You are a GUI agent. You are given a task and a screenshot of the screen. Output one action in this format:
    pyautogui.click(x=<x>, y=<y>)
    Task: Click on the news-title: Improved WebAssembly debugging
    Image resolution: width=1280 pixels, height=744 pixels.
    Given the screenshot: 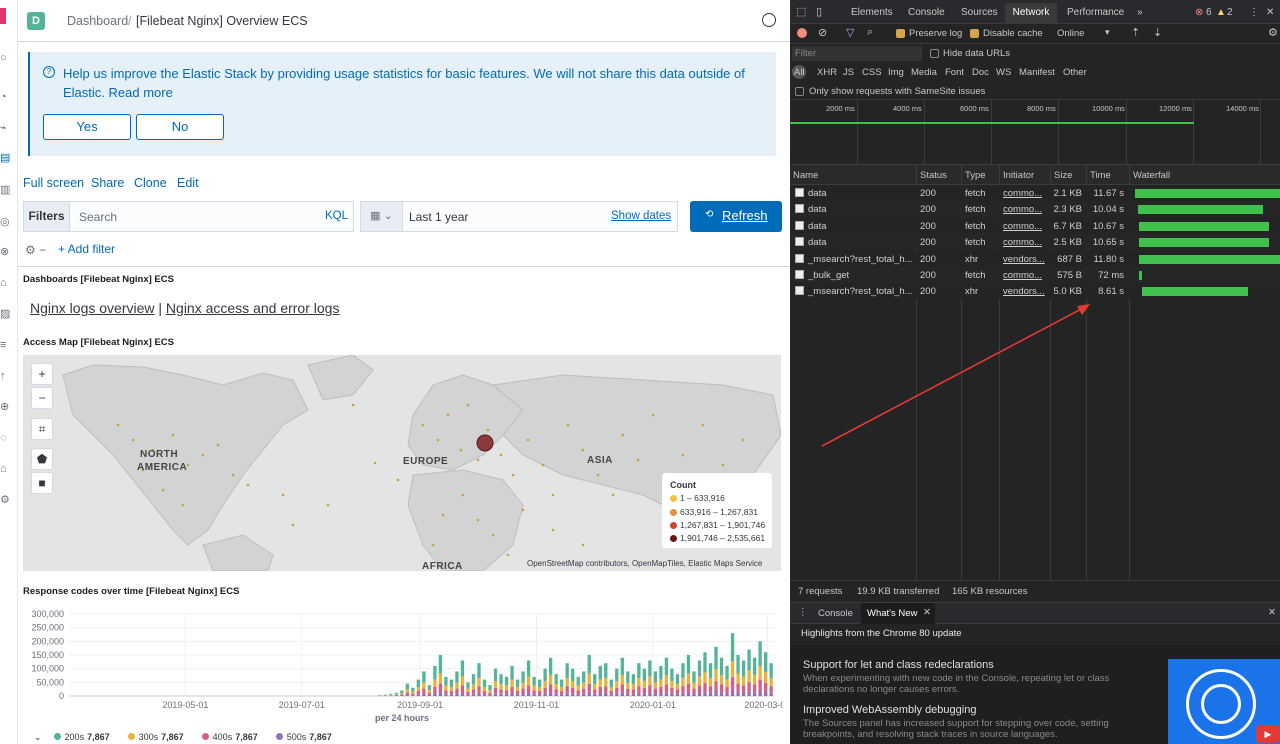 What is the action you would take?
    pyautogui.click(x=889, y=710)
    